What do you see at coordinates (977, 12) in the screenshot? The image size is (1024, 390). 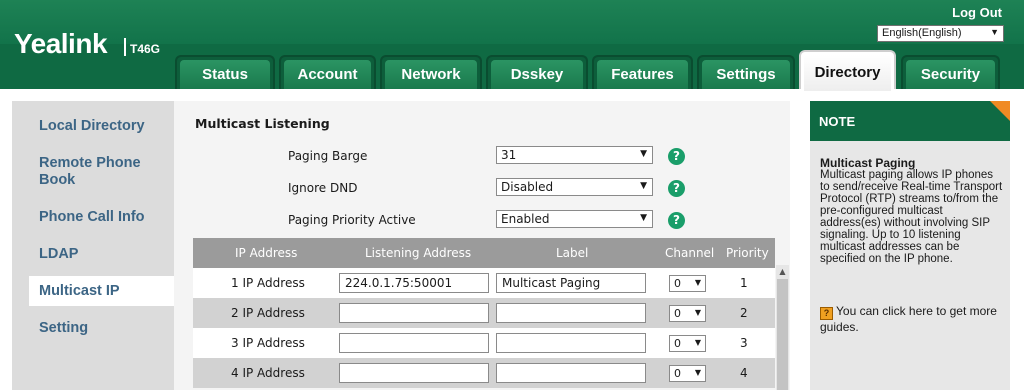 I see `logout-link: Log Out` at bounding box center [977, 12].